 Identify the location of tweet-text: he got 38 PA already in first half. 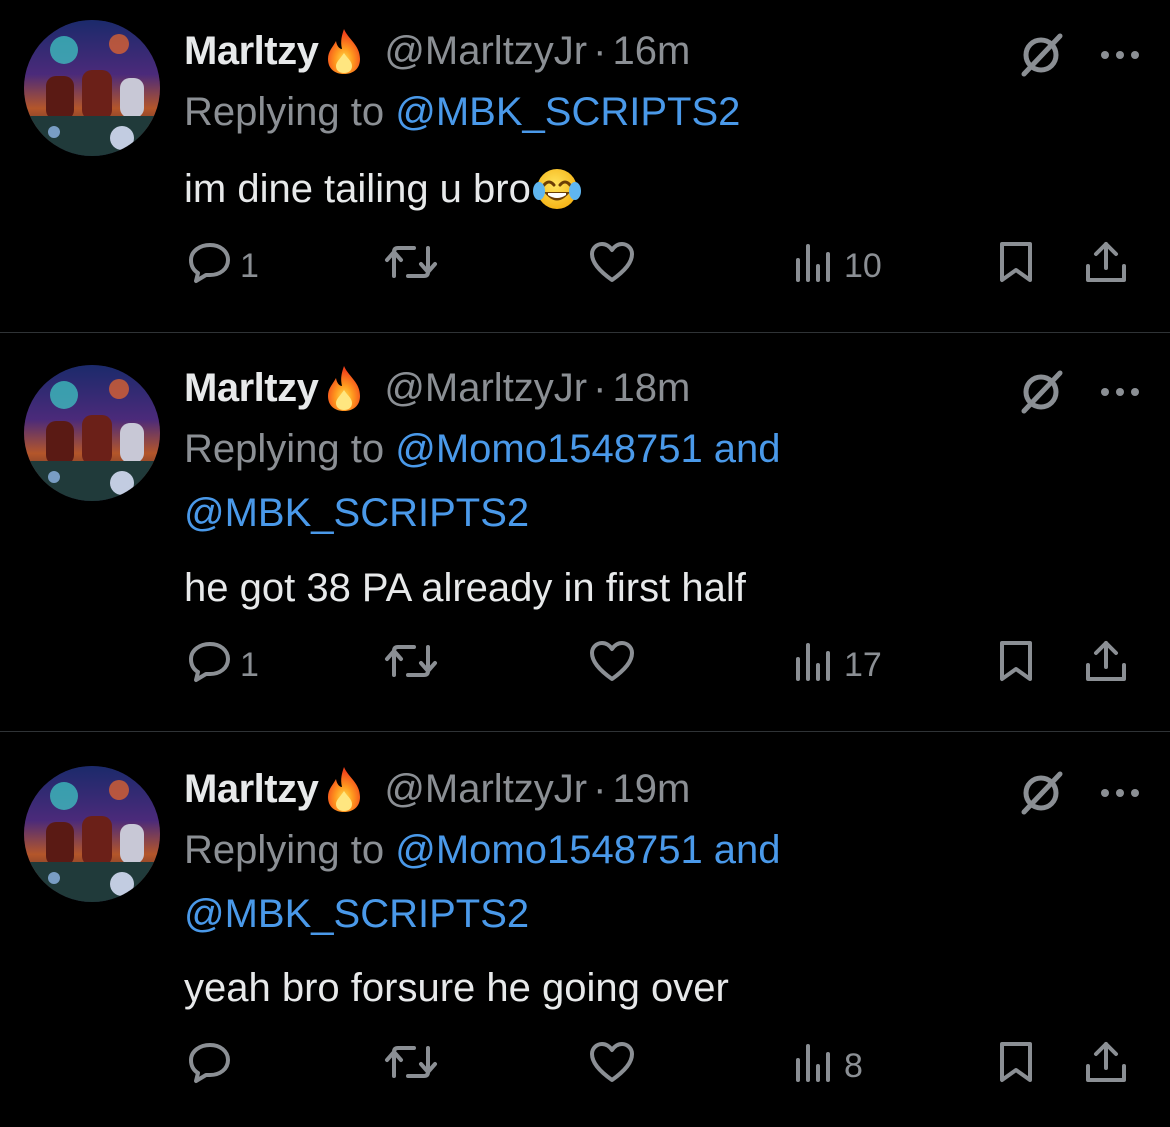
(465, 588).